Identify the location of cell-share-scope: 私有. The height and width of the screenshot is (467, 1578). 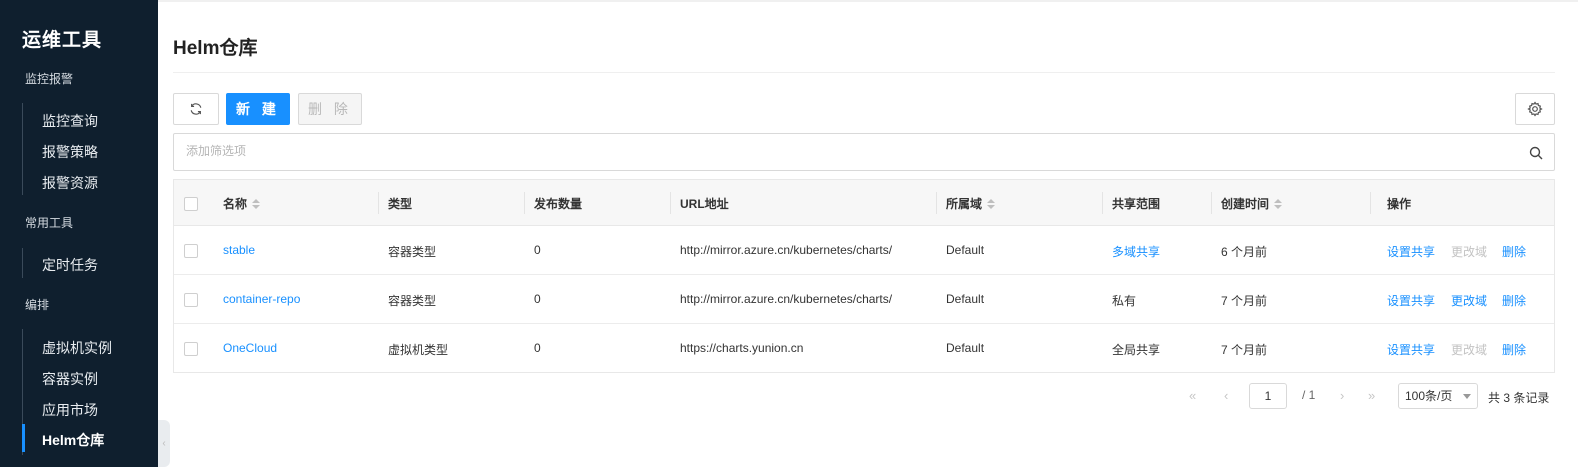
(1124, 301).